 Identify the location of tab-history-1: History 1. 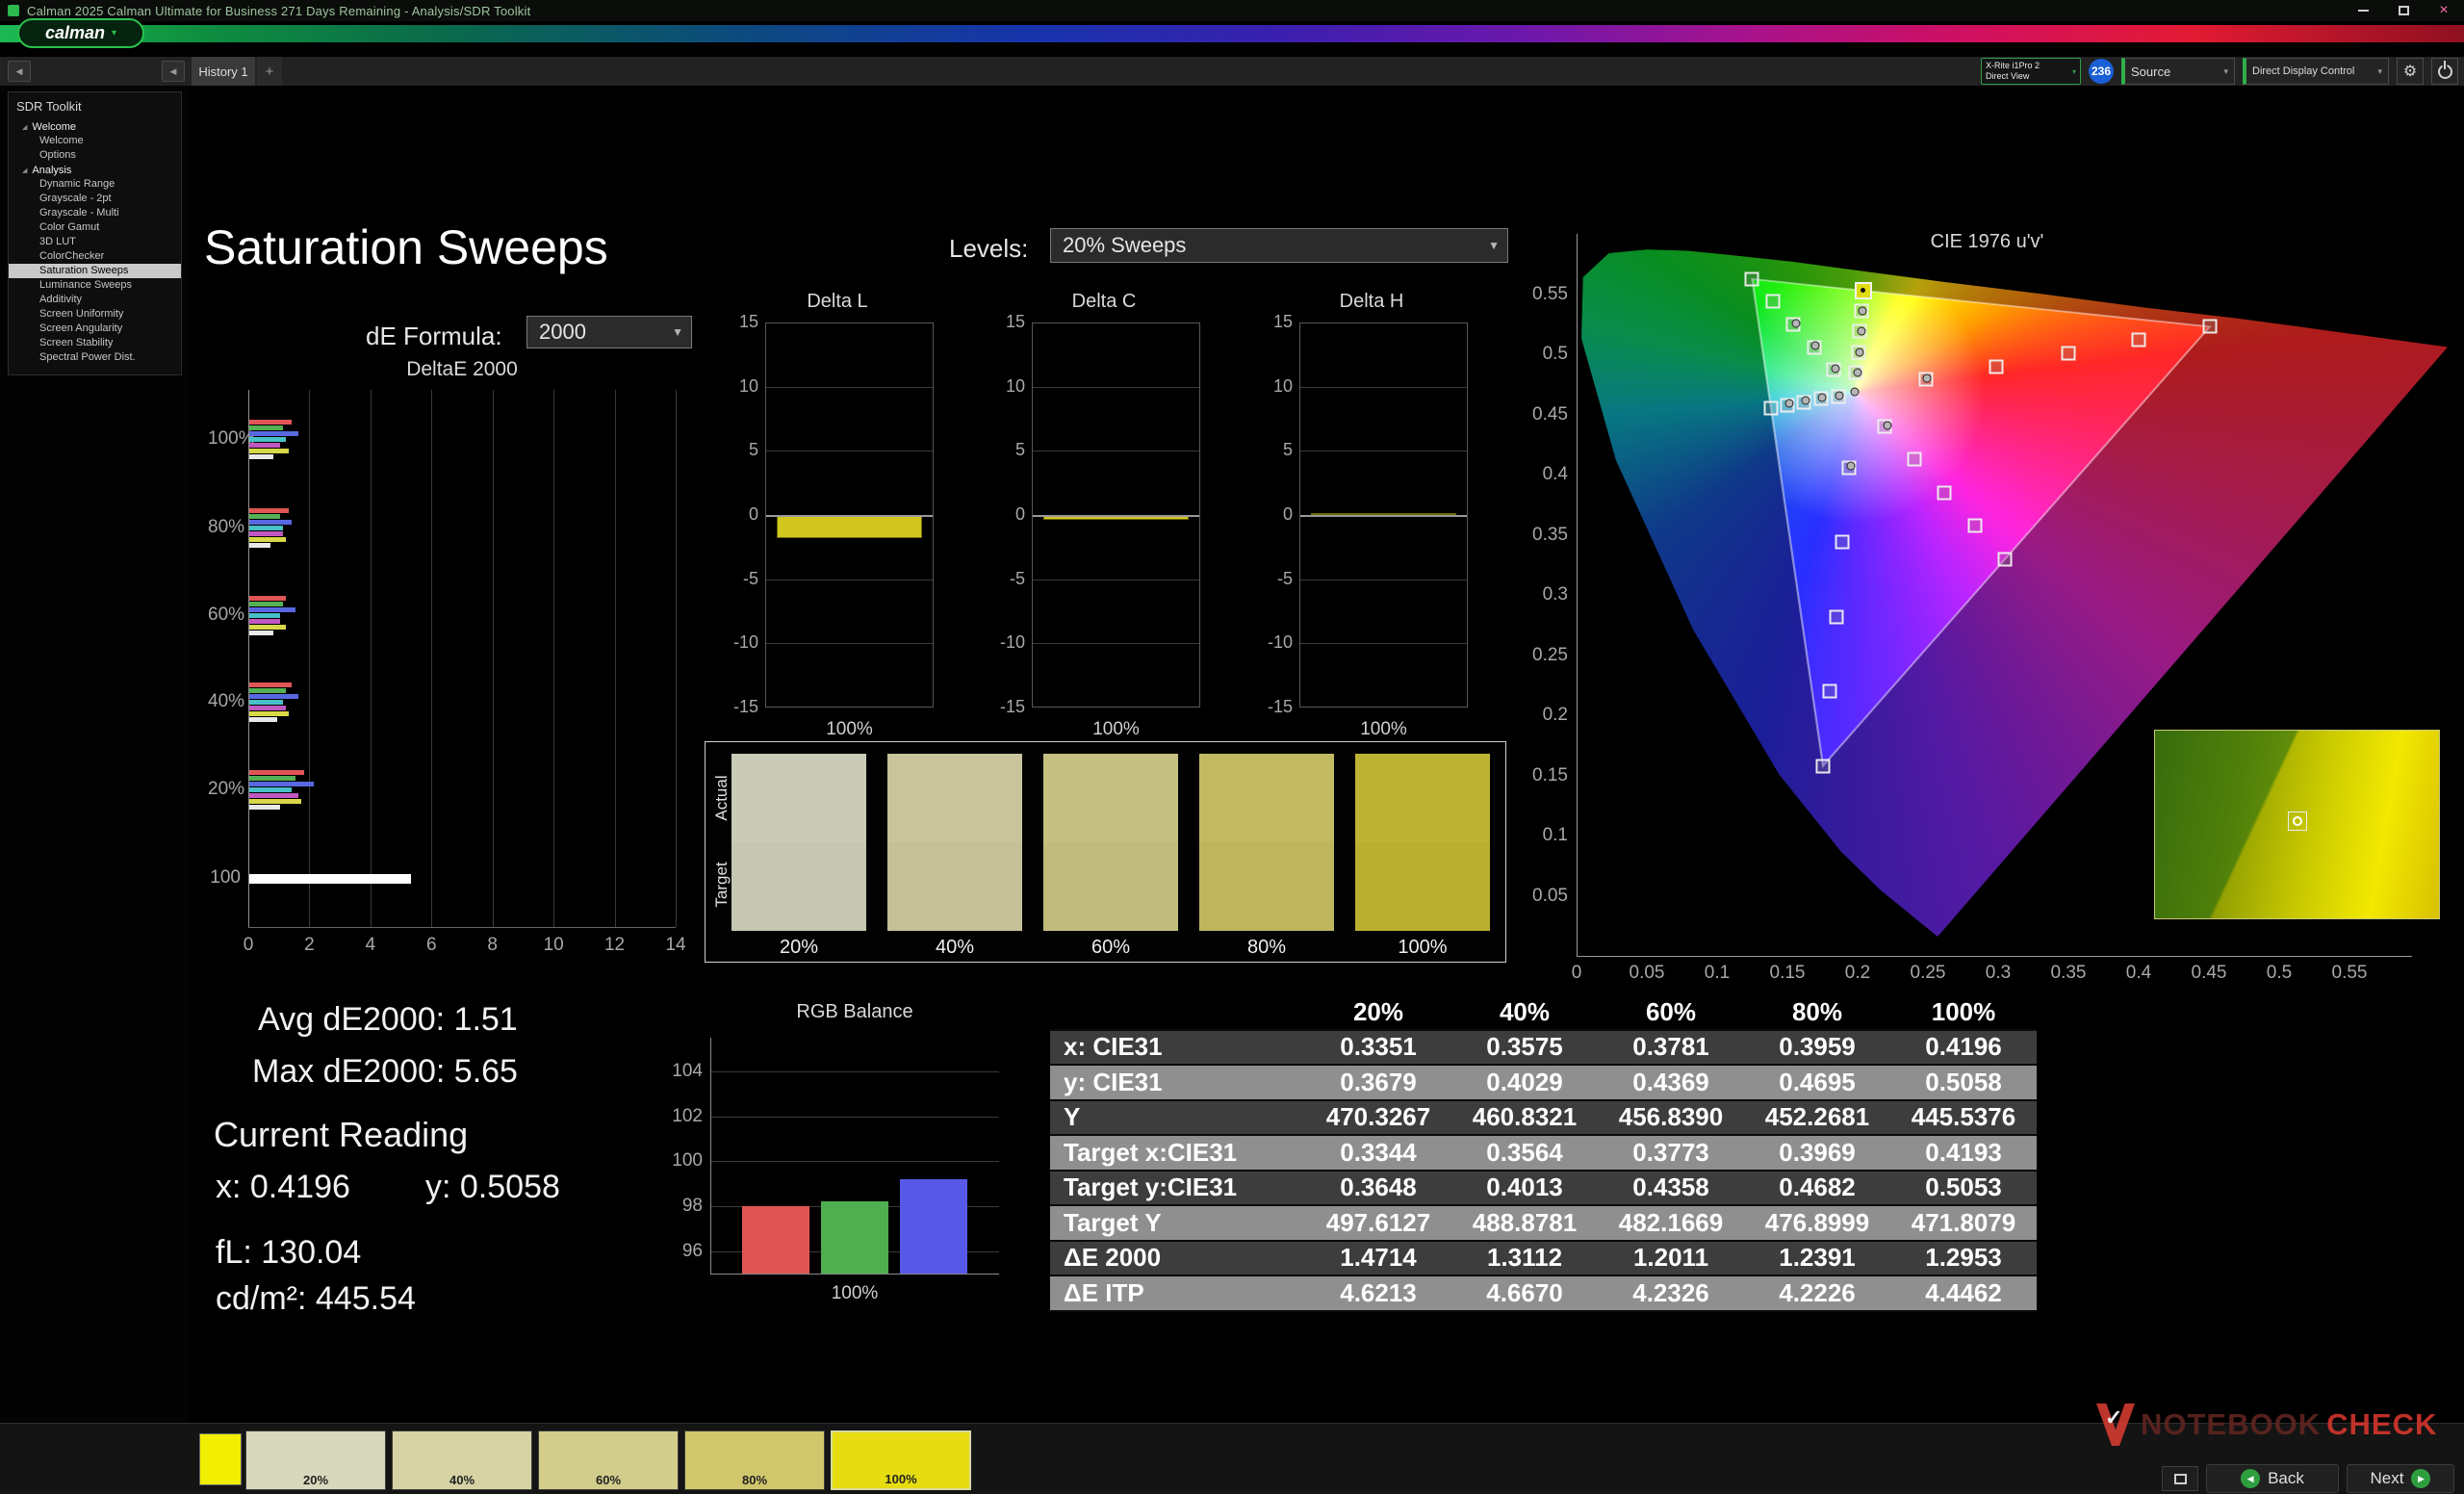
(223, 72).